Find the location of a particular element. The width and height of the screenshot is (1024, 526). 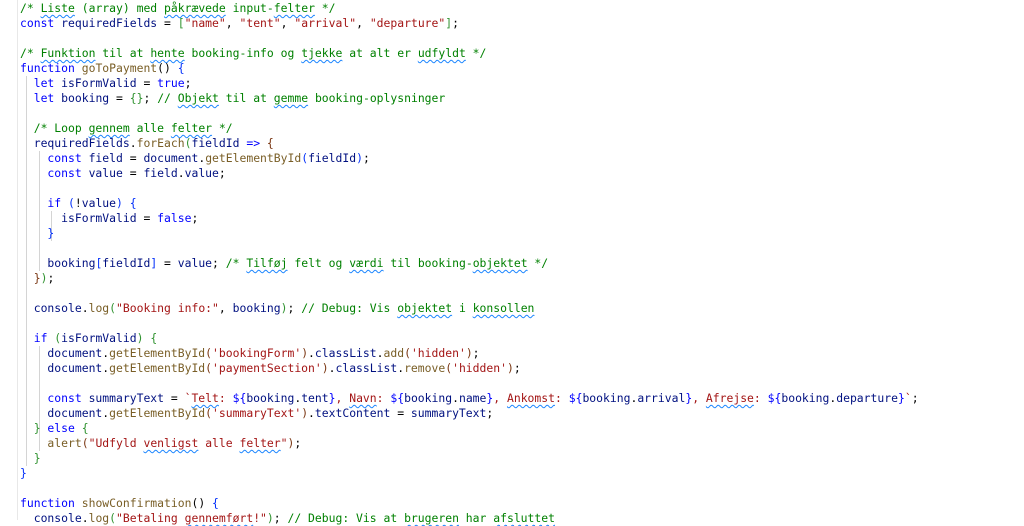

code-line: if (!value) { is located at coordinates (78, 203).